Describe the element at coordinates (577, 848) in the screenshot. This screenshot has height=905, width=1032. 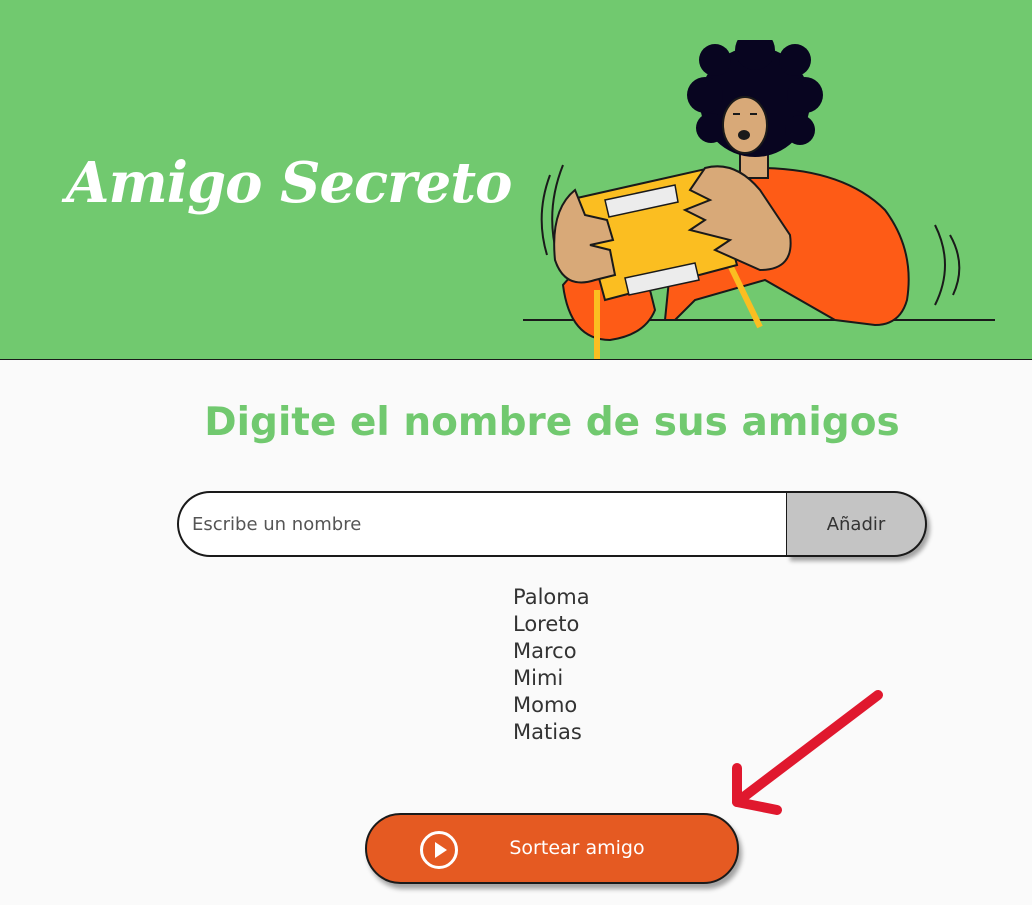
I see `draw-button-label: Sortear amigo` at that location.